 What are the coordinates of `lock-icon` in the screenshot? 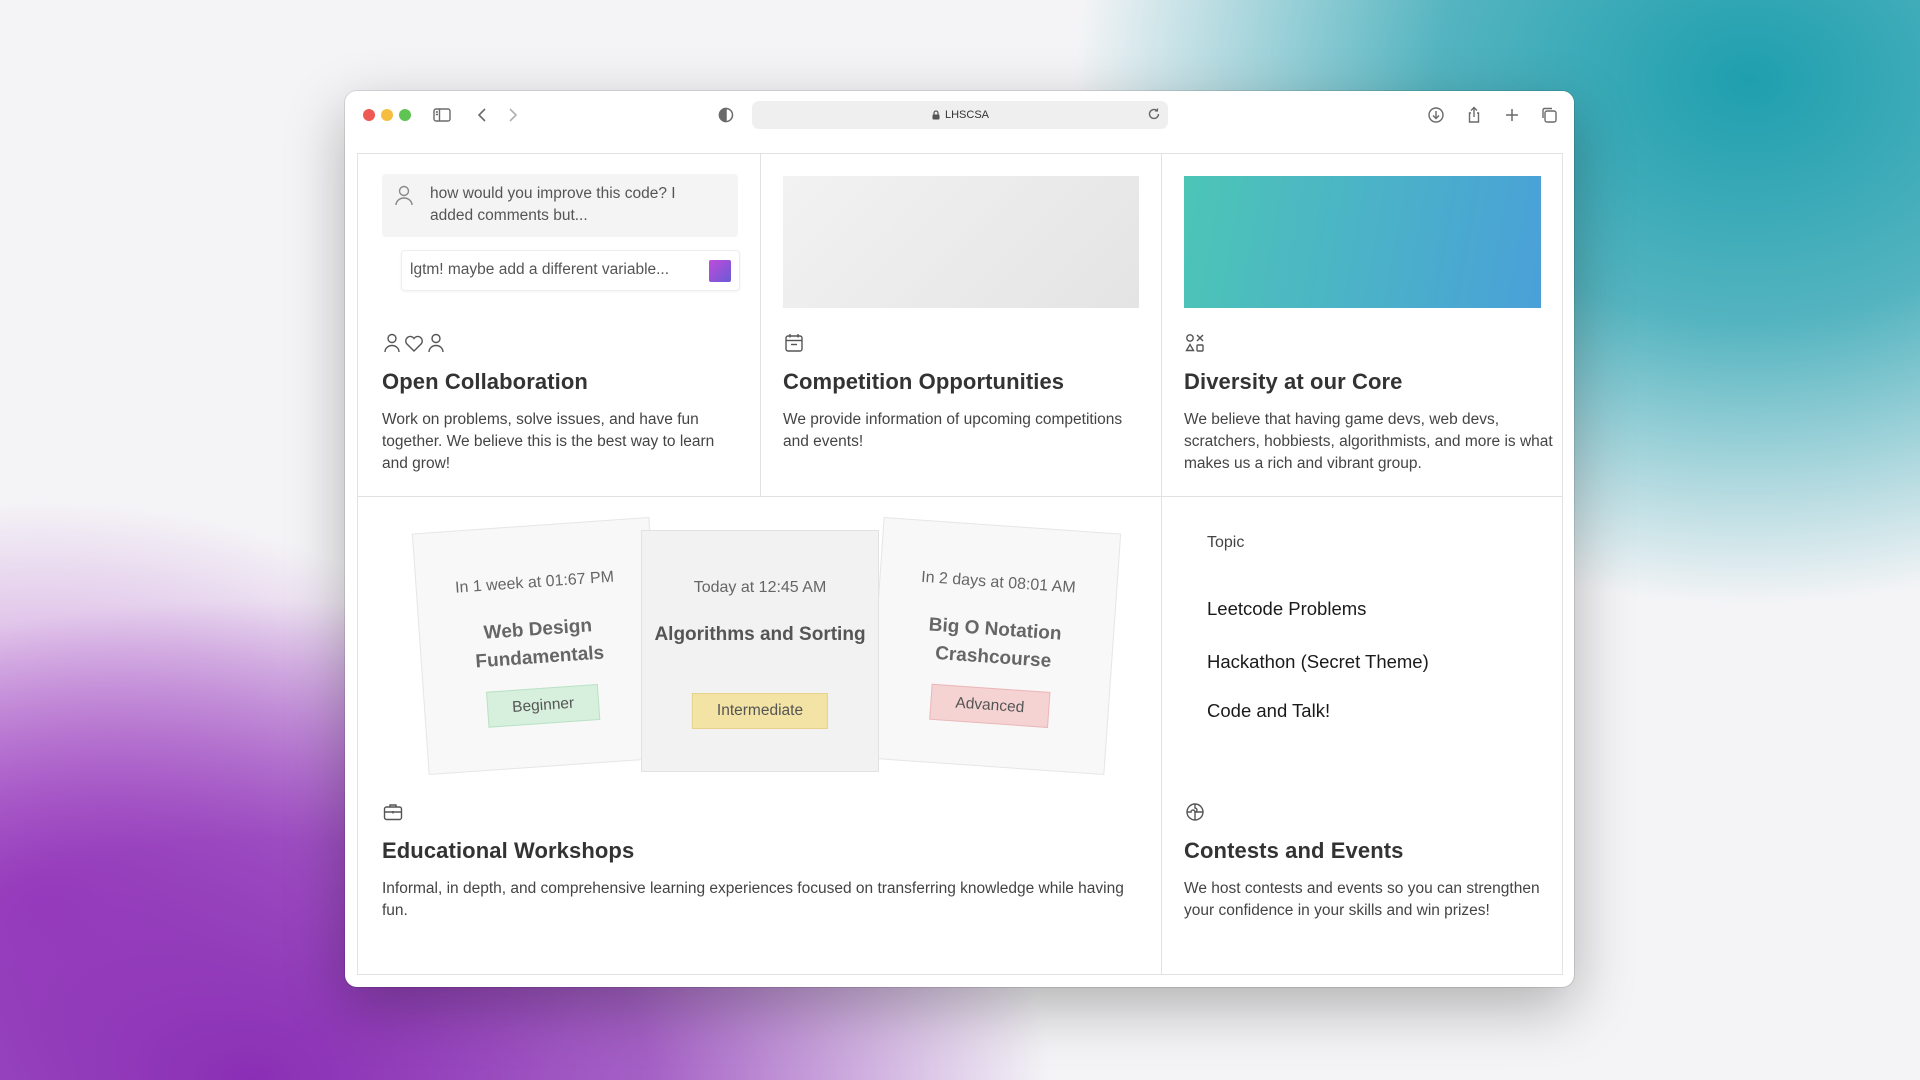 It's located at (936, 115).